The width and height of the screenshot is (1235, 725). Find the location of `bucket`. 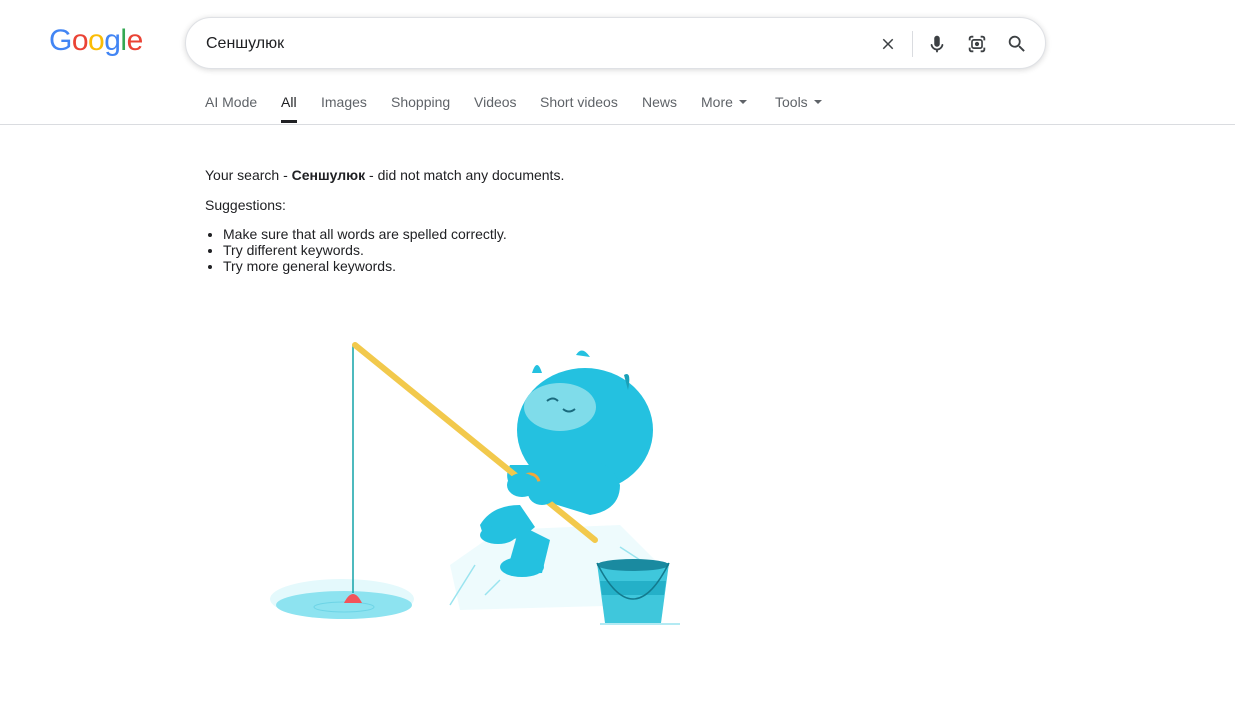

bucket is located at coordinates (638, 592).